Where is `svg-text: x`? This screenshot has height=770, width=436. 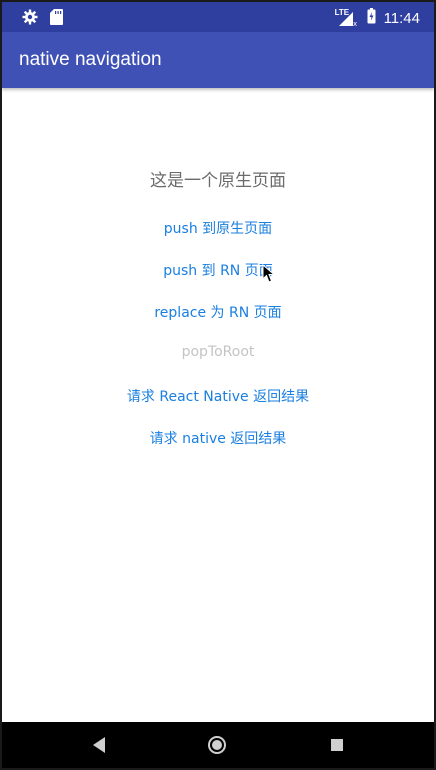
svg-text: x is located at coordinates (355, 23).